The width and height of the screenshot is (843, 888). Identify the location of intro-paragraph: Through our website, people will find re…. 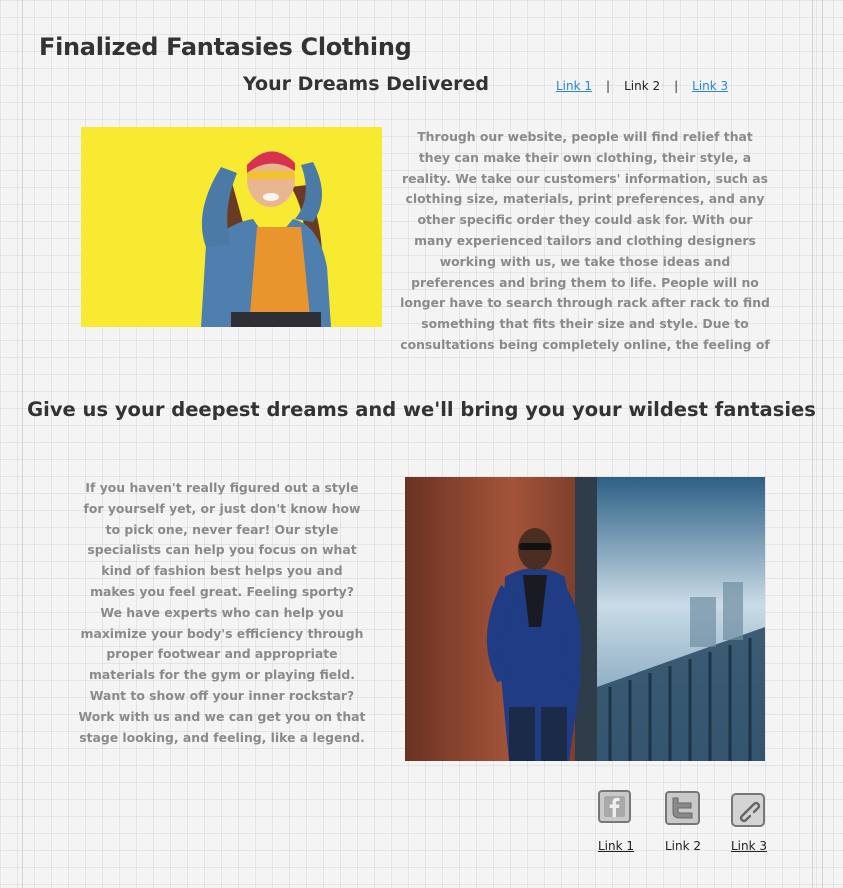
(585, 240).